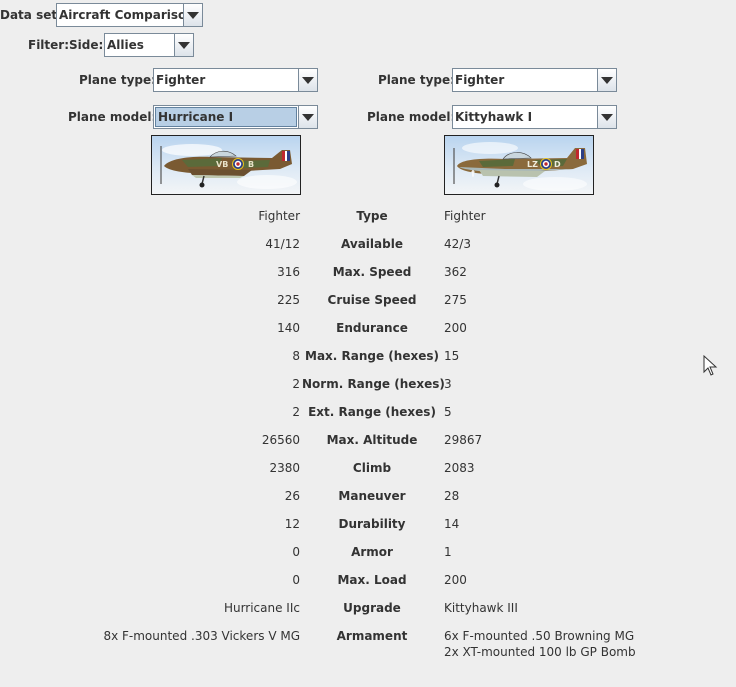 This screenshot has width=736, height=687. I want to click on left-value: 12, so click(292, 524).